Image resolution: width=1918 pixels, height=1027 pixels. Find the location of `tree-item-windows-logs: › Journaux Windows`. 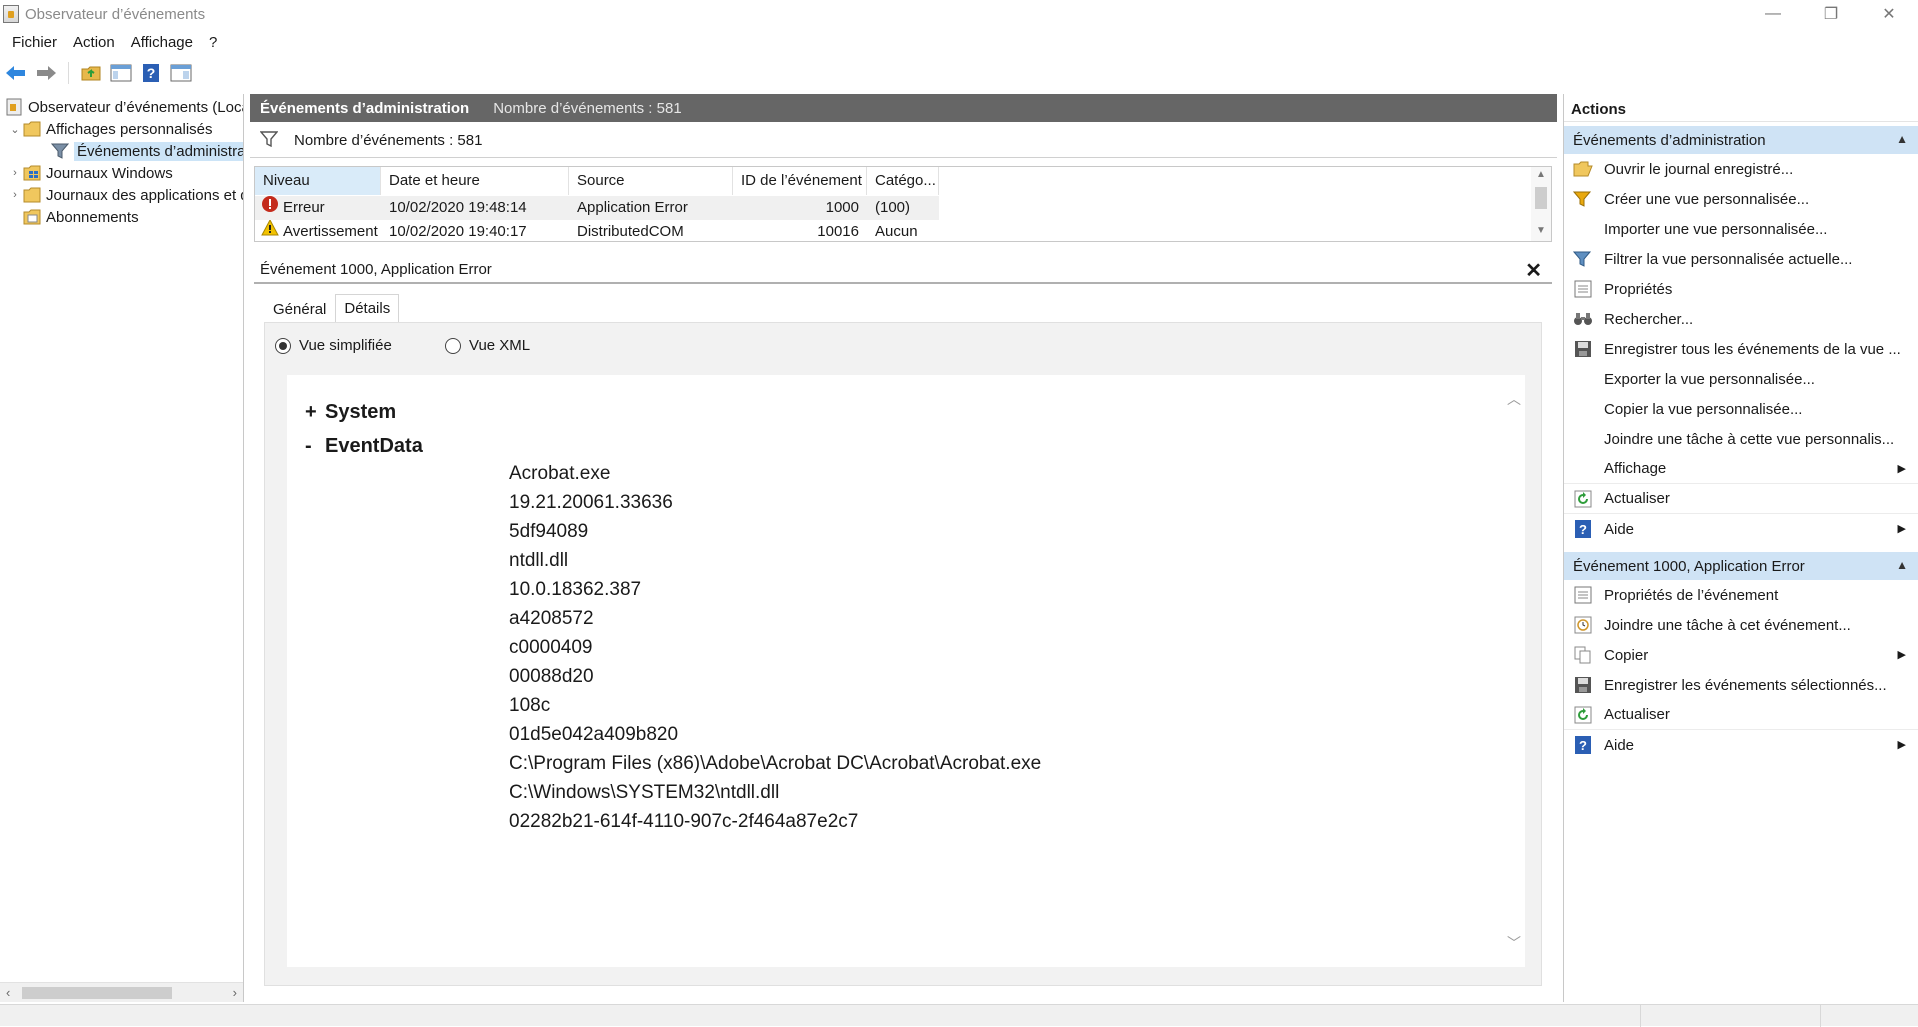

tree-item-windows-logs: › Journaux Windows is located at coordinates (90, 173).